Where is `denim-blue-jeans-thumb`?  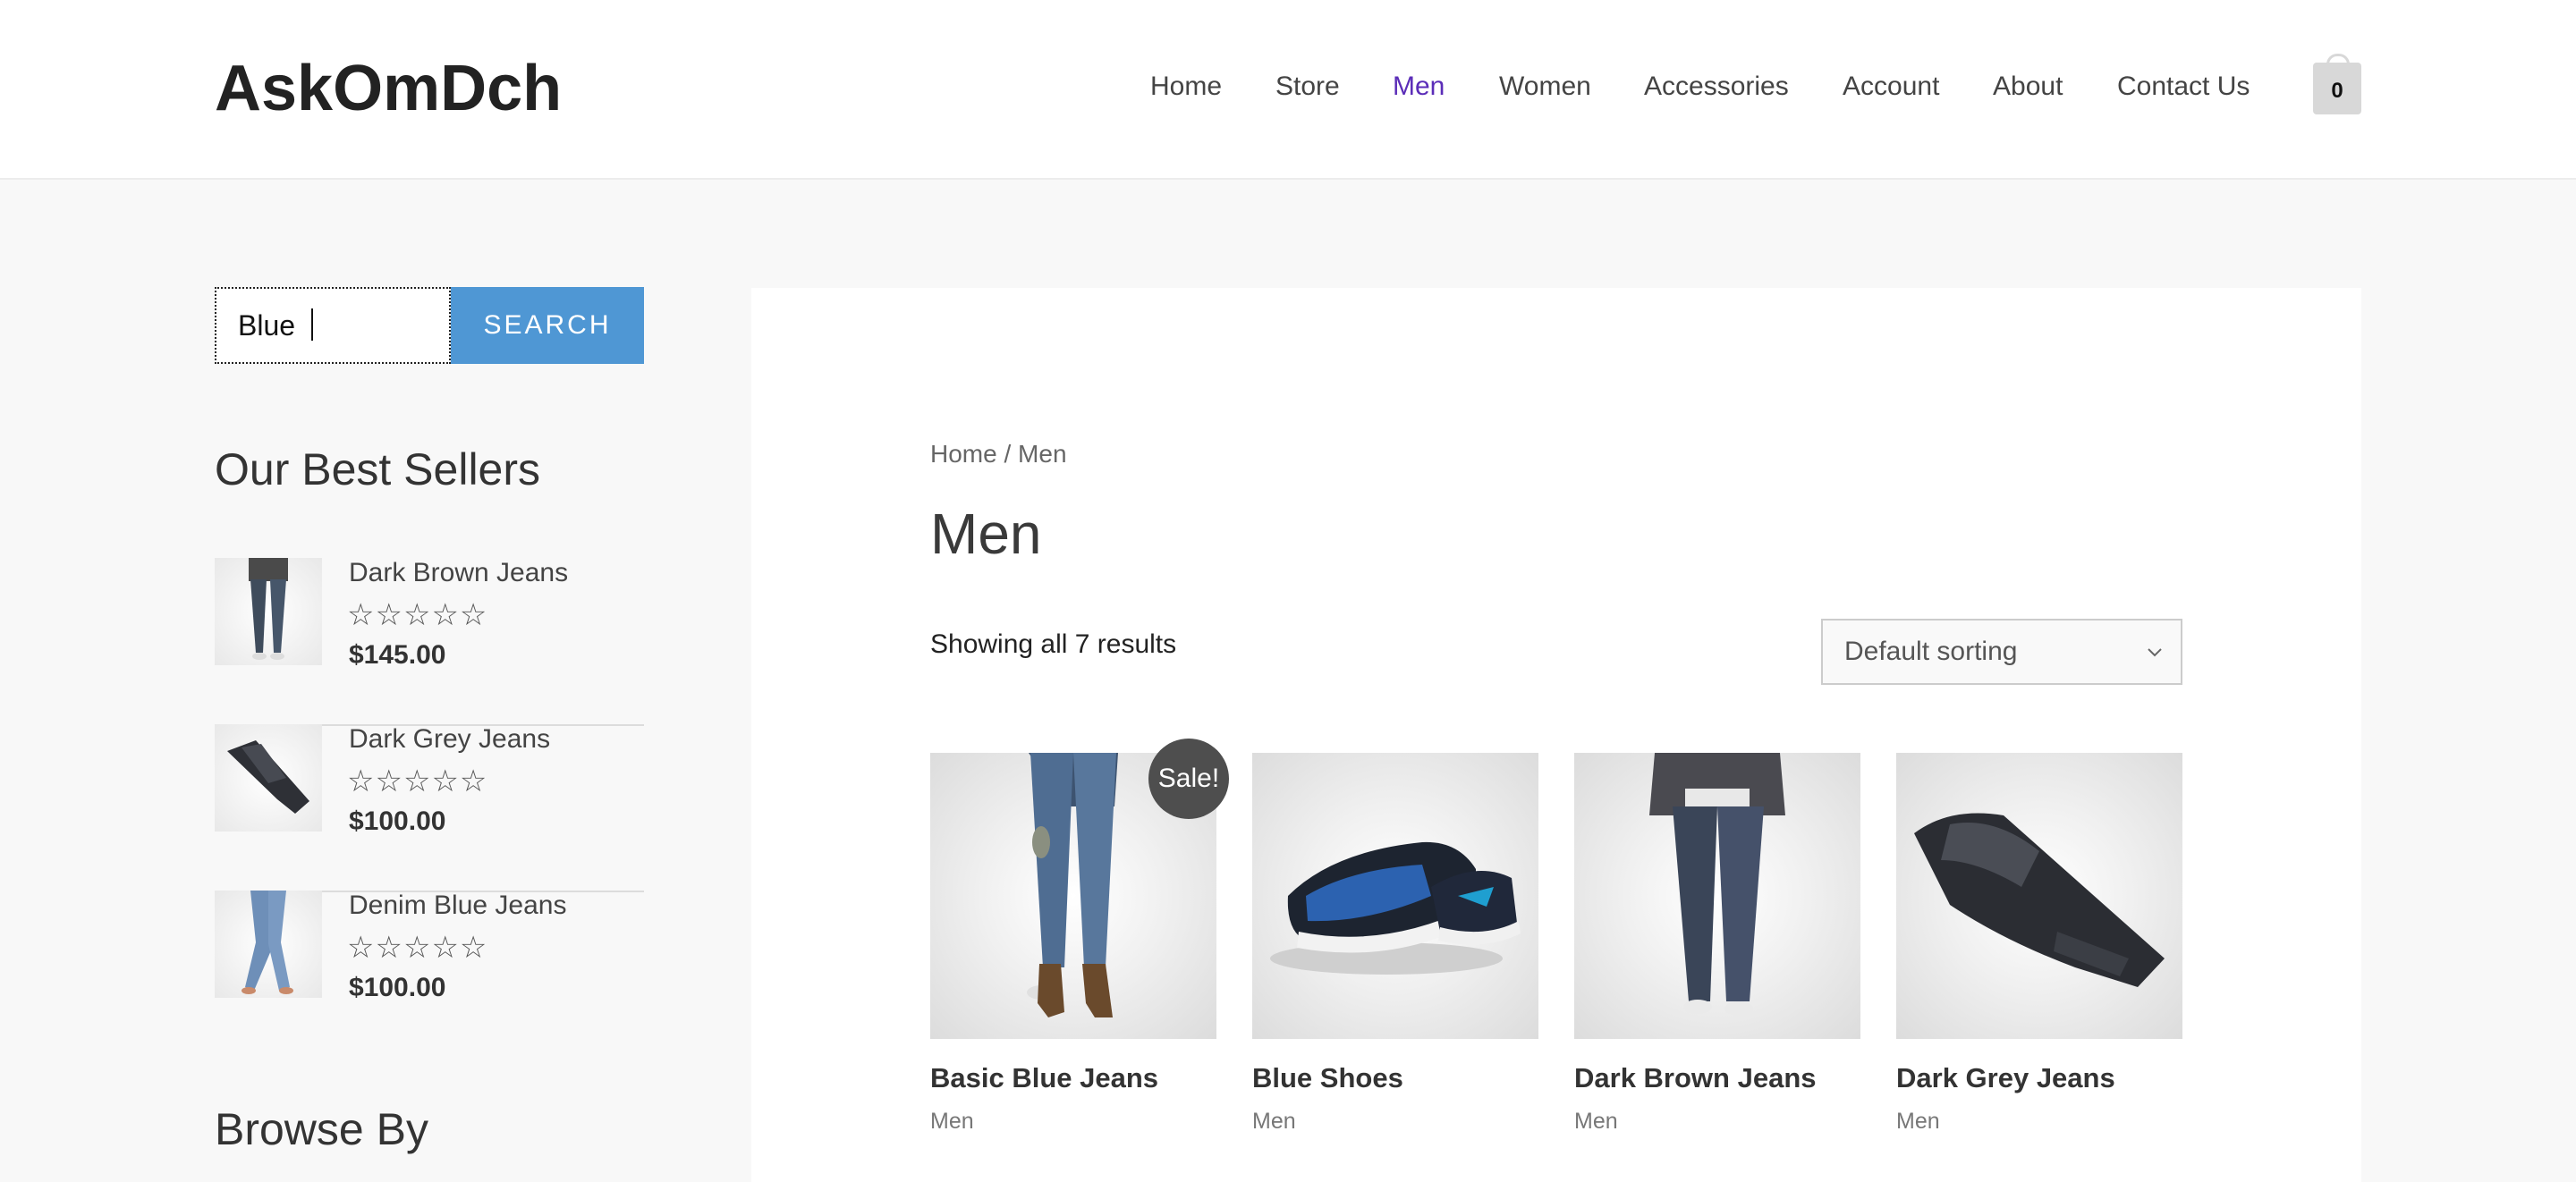
denim-blue-jeans-thumb is located at coordinates (268, 944).